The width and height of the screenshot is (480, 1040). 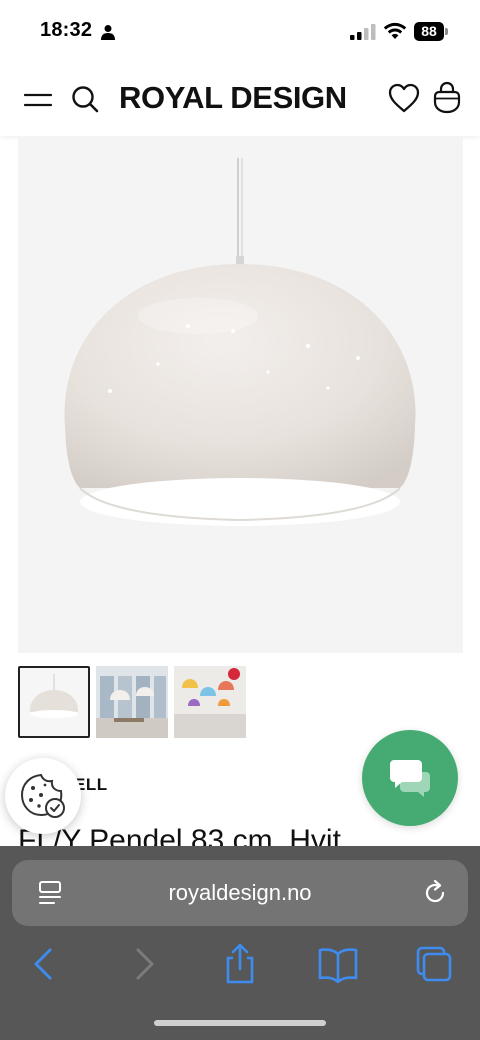 I want to click on status-time: 18:32, so click(x=66, y=30).